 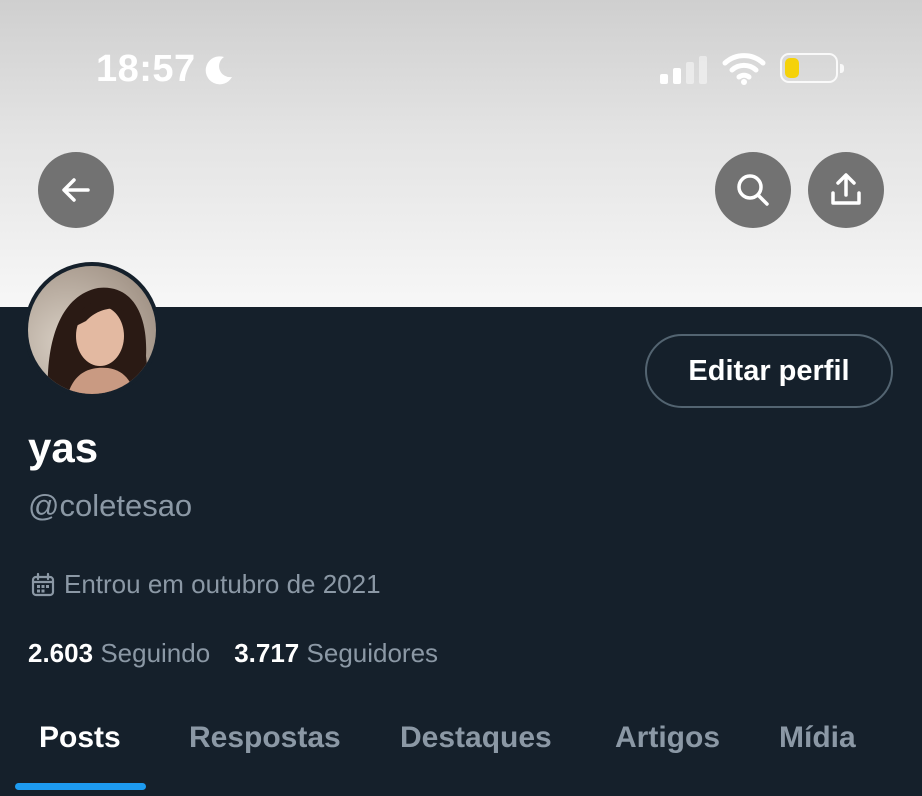 I want to click on wifi-icon, so click(x=744, y=69).